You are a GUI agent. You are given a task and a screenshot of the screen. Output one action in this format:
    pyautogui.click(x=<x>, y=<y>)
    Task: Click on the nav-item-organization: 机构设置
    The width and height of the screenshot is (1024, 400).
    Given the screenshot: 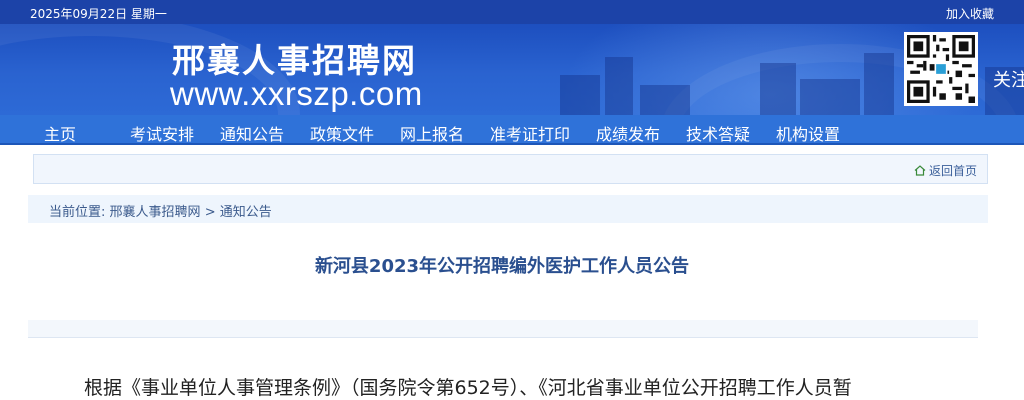 What is the action you would take?
    pyautogui.click(x=808, y=133)
    